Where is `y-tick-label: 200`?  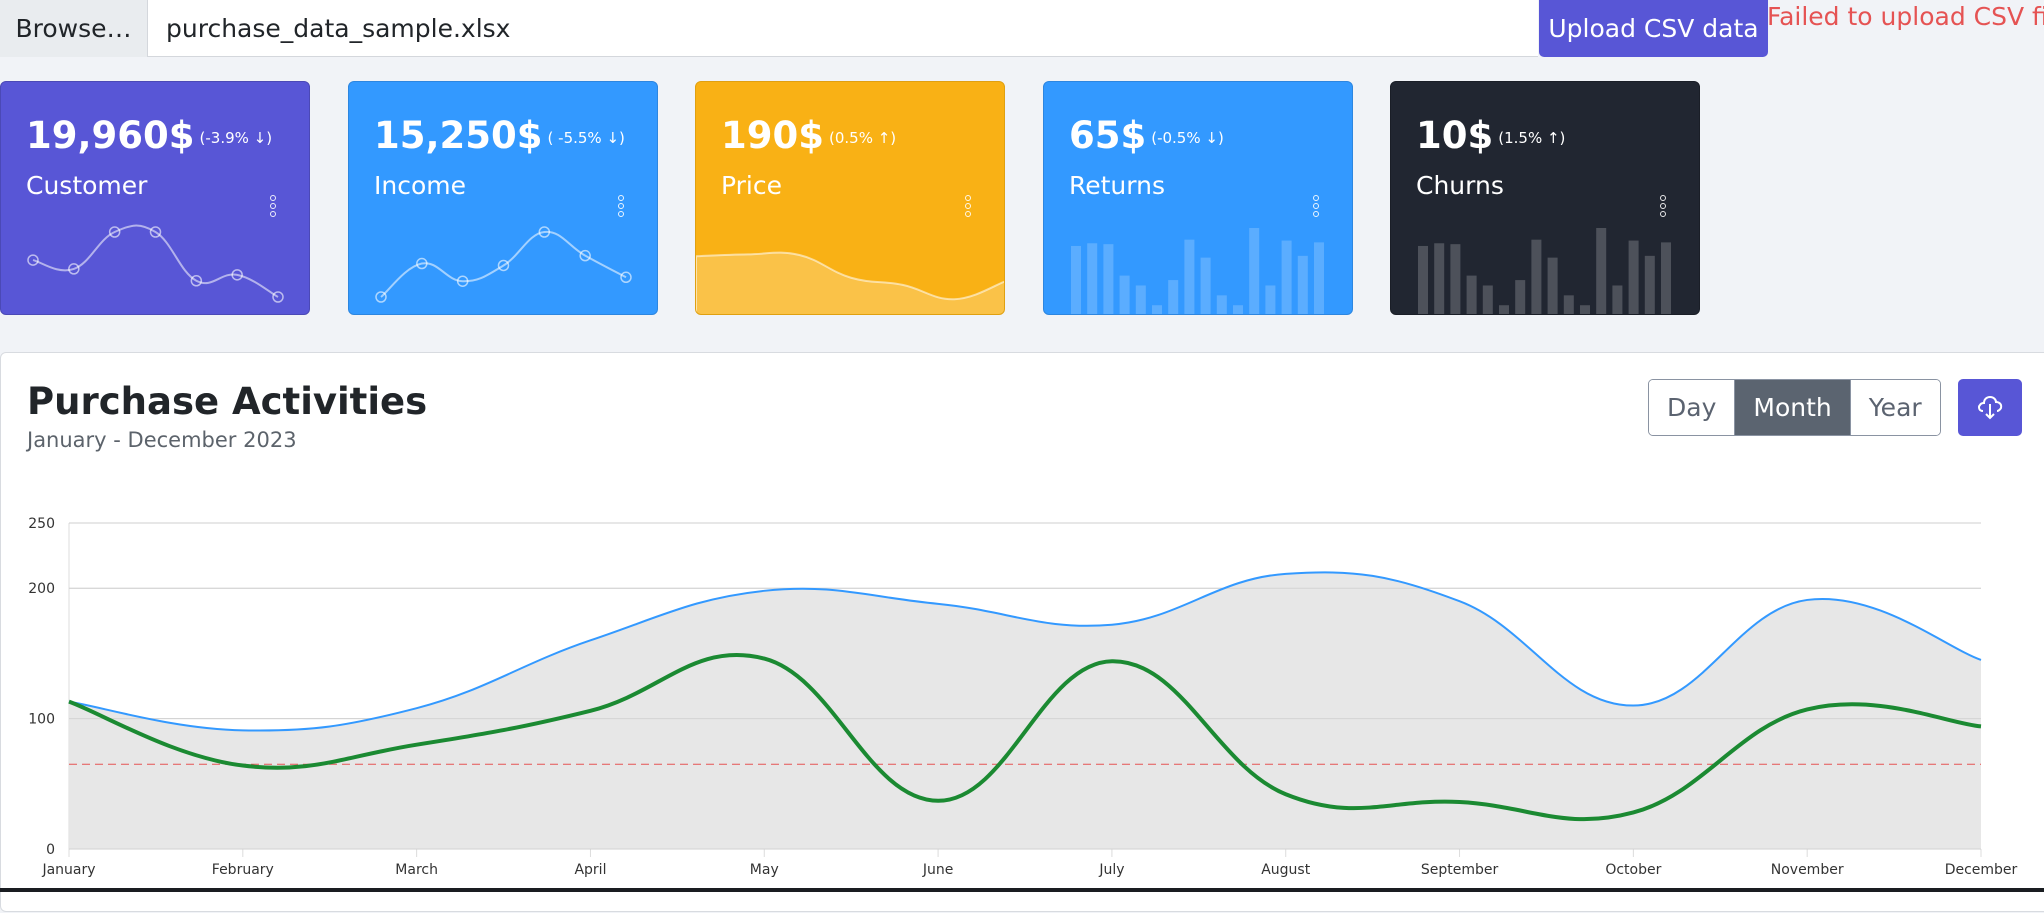 y-tick-label: 200 is located at coordinates (41, 589).